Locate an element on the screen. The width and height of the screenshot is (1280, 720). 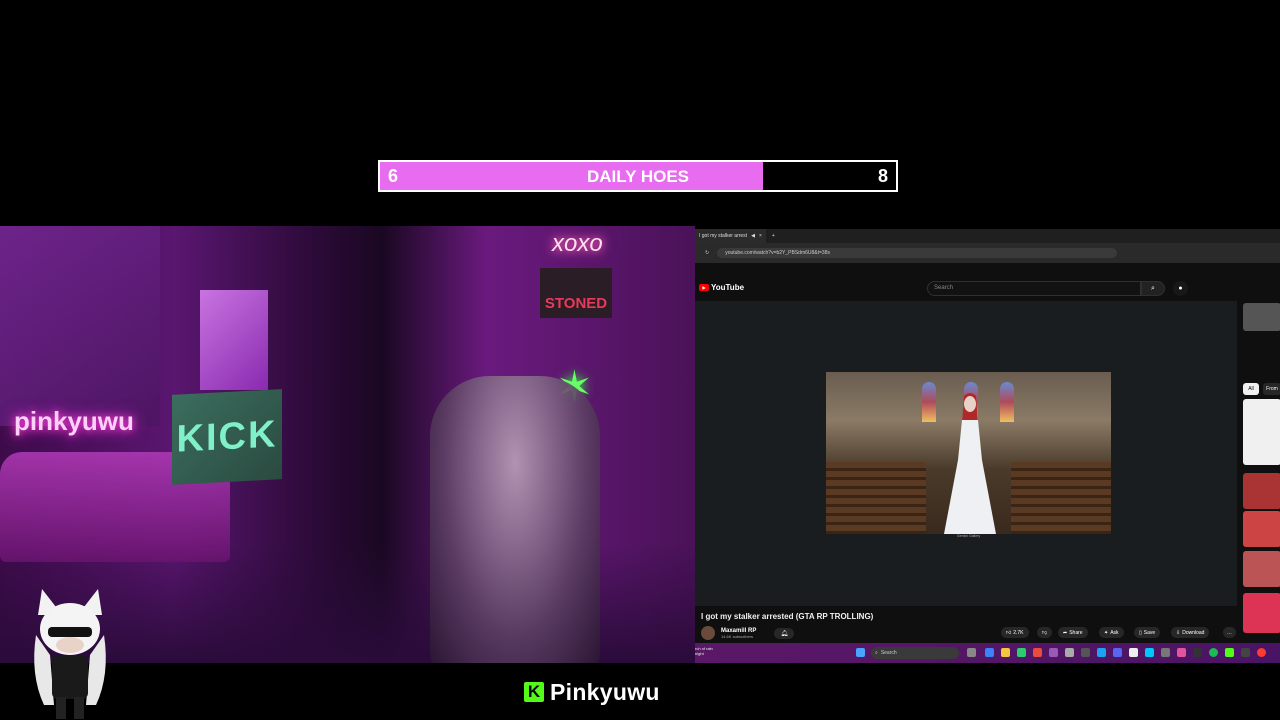
like-count: 2.7K is located at coordinates (1018, 632).